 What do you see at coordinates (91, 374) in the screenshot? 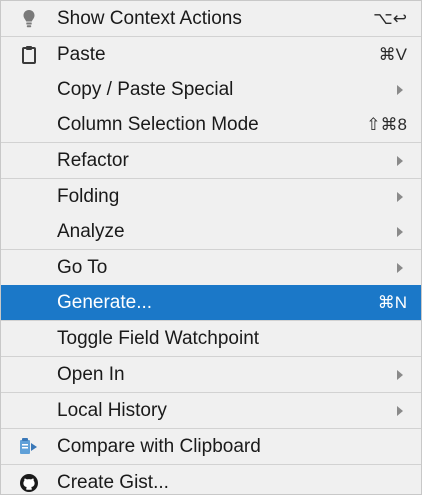
I see `menu-item-label: Open In` at bounding box center [91, 374].